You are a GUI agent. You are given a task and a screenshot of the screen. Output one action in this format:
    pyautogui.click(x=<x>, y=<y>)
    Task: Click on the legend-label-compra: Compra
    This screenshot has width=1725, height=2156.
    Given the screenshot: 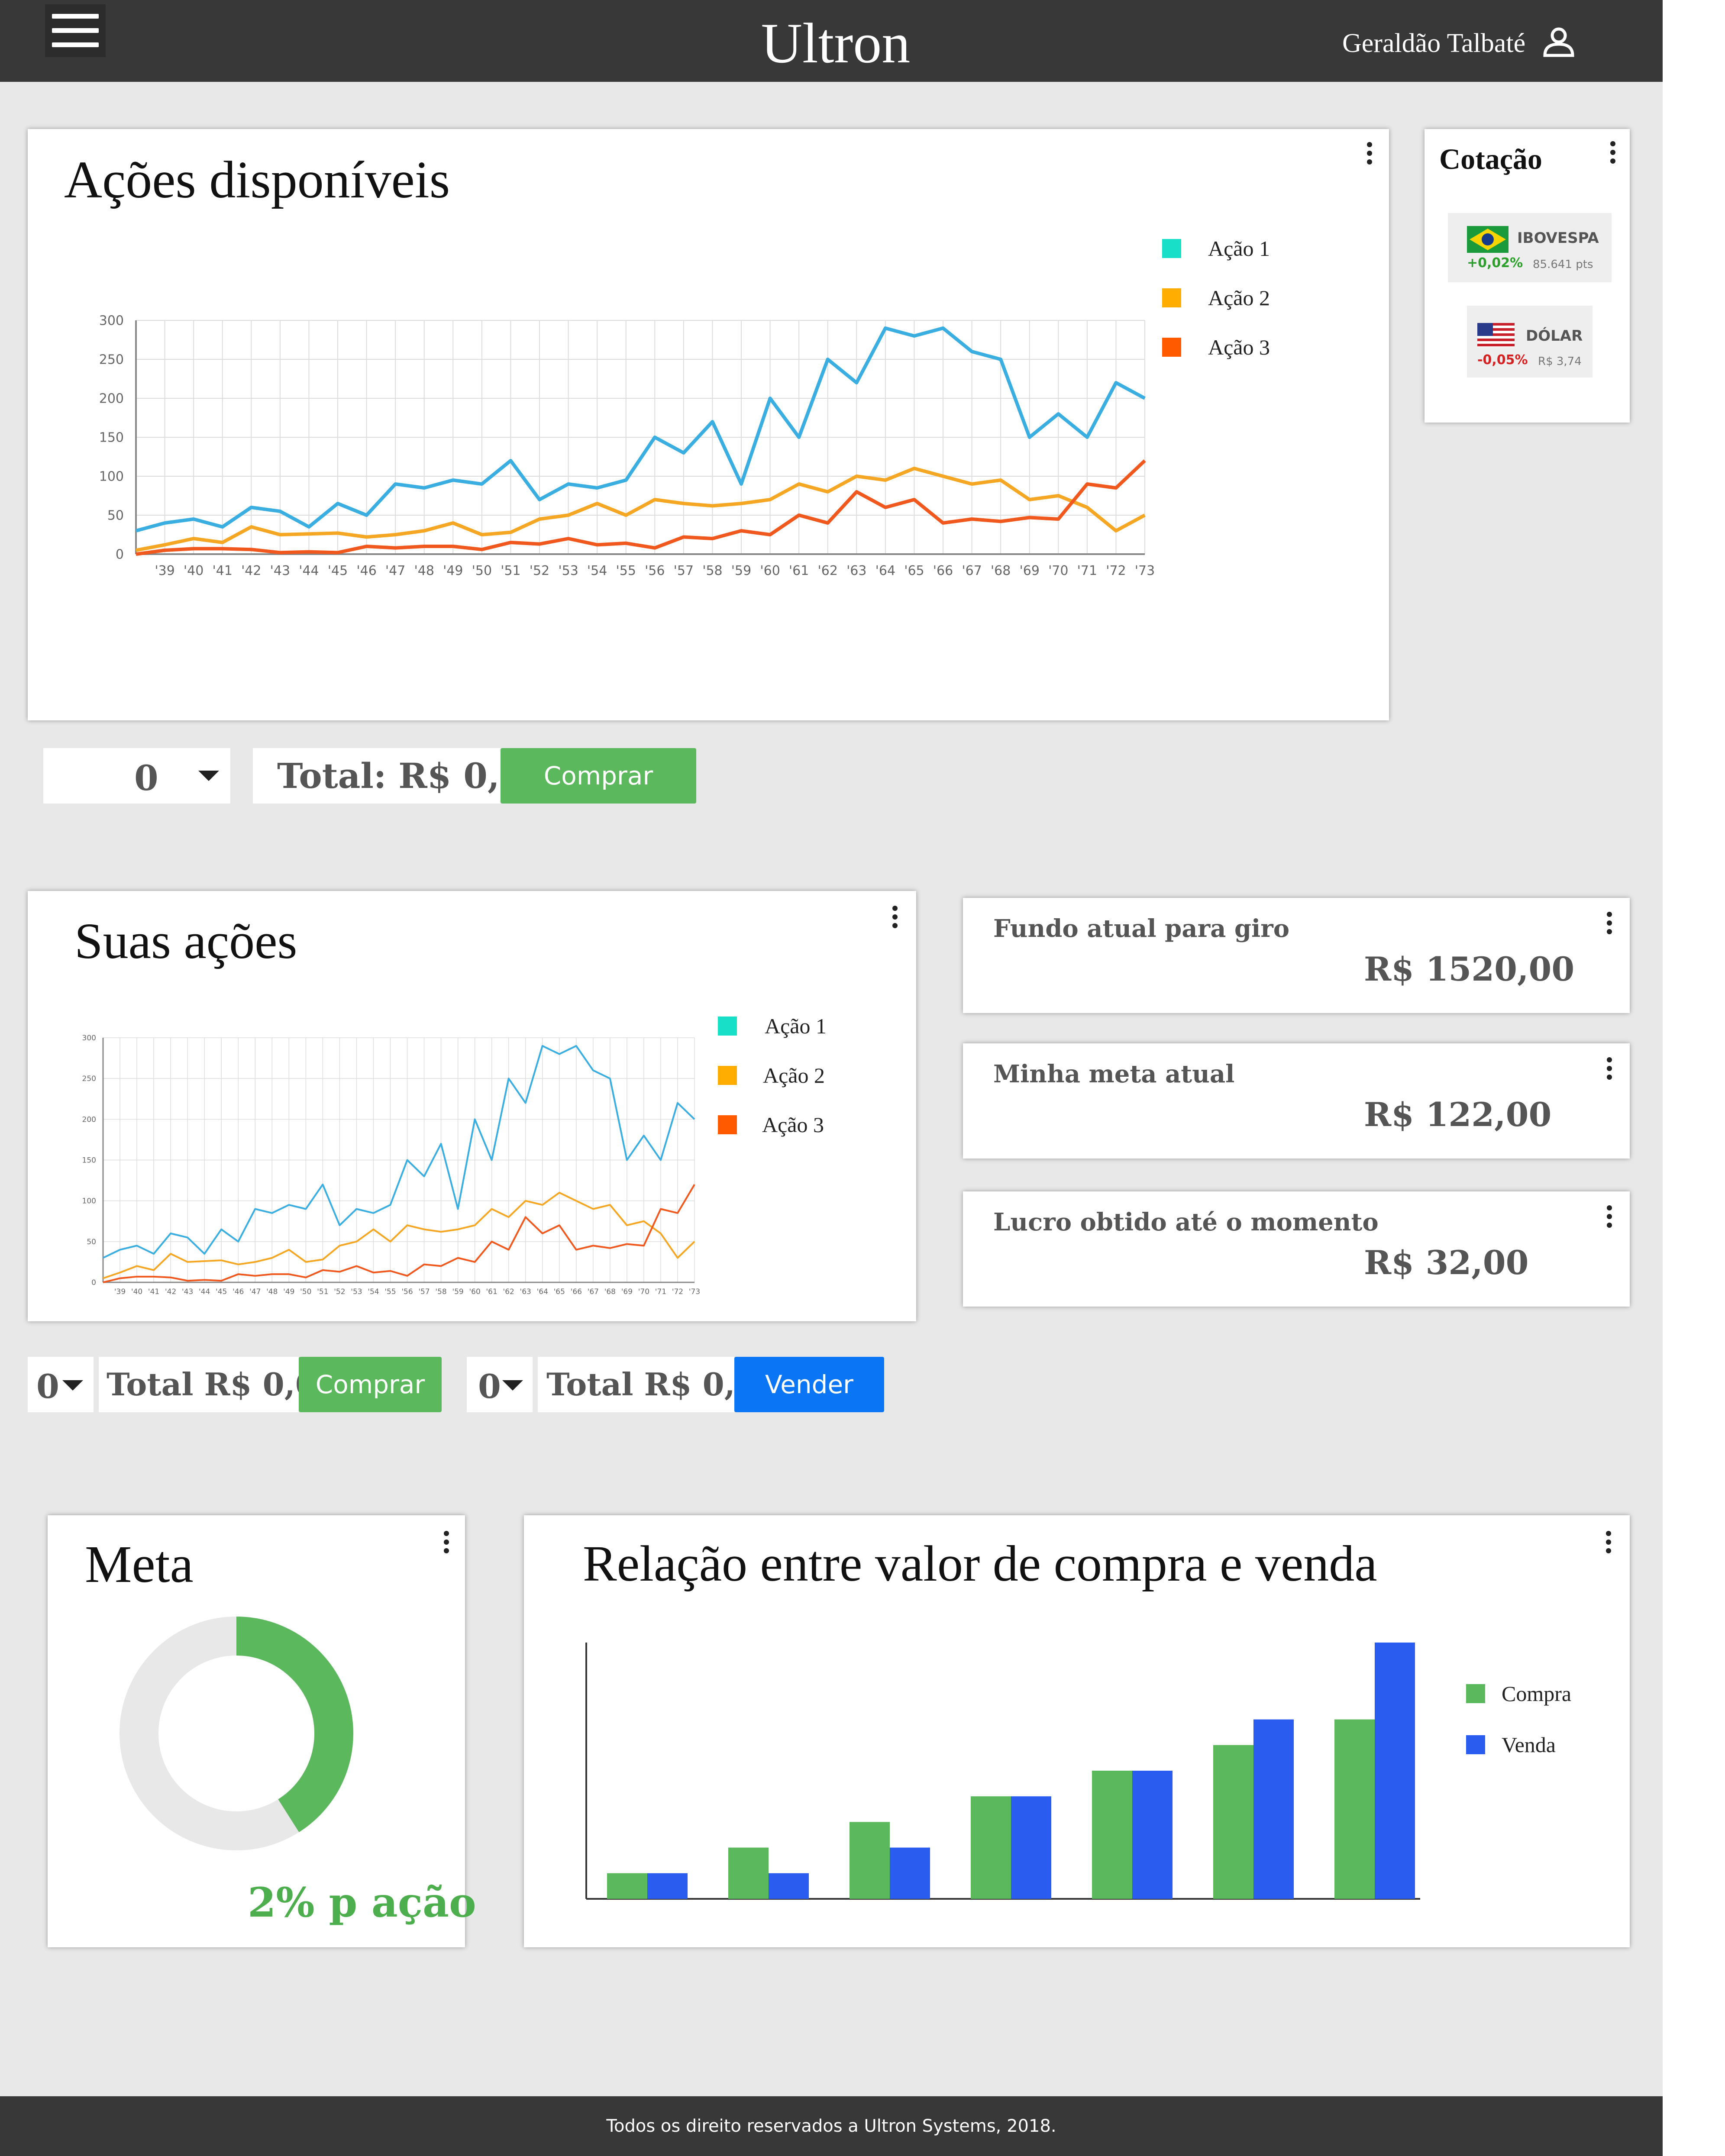 What is the action you would take?
    pyautogui.click(x=1537, y=1694)
    